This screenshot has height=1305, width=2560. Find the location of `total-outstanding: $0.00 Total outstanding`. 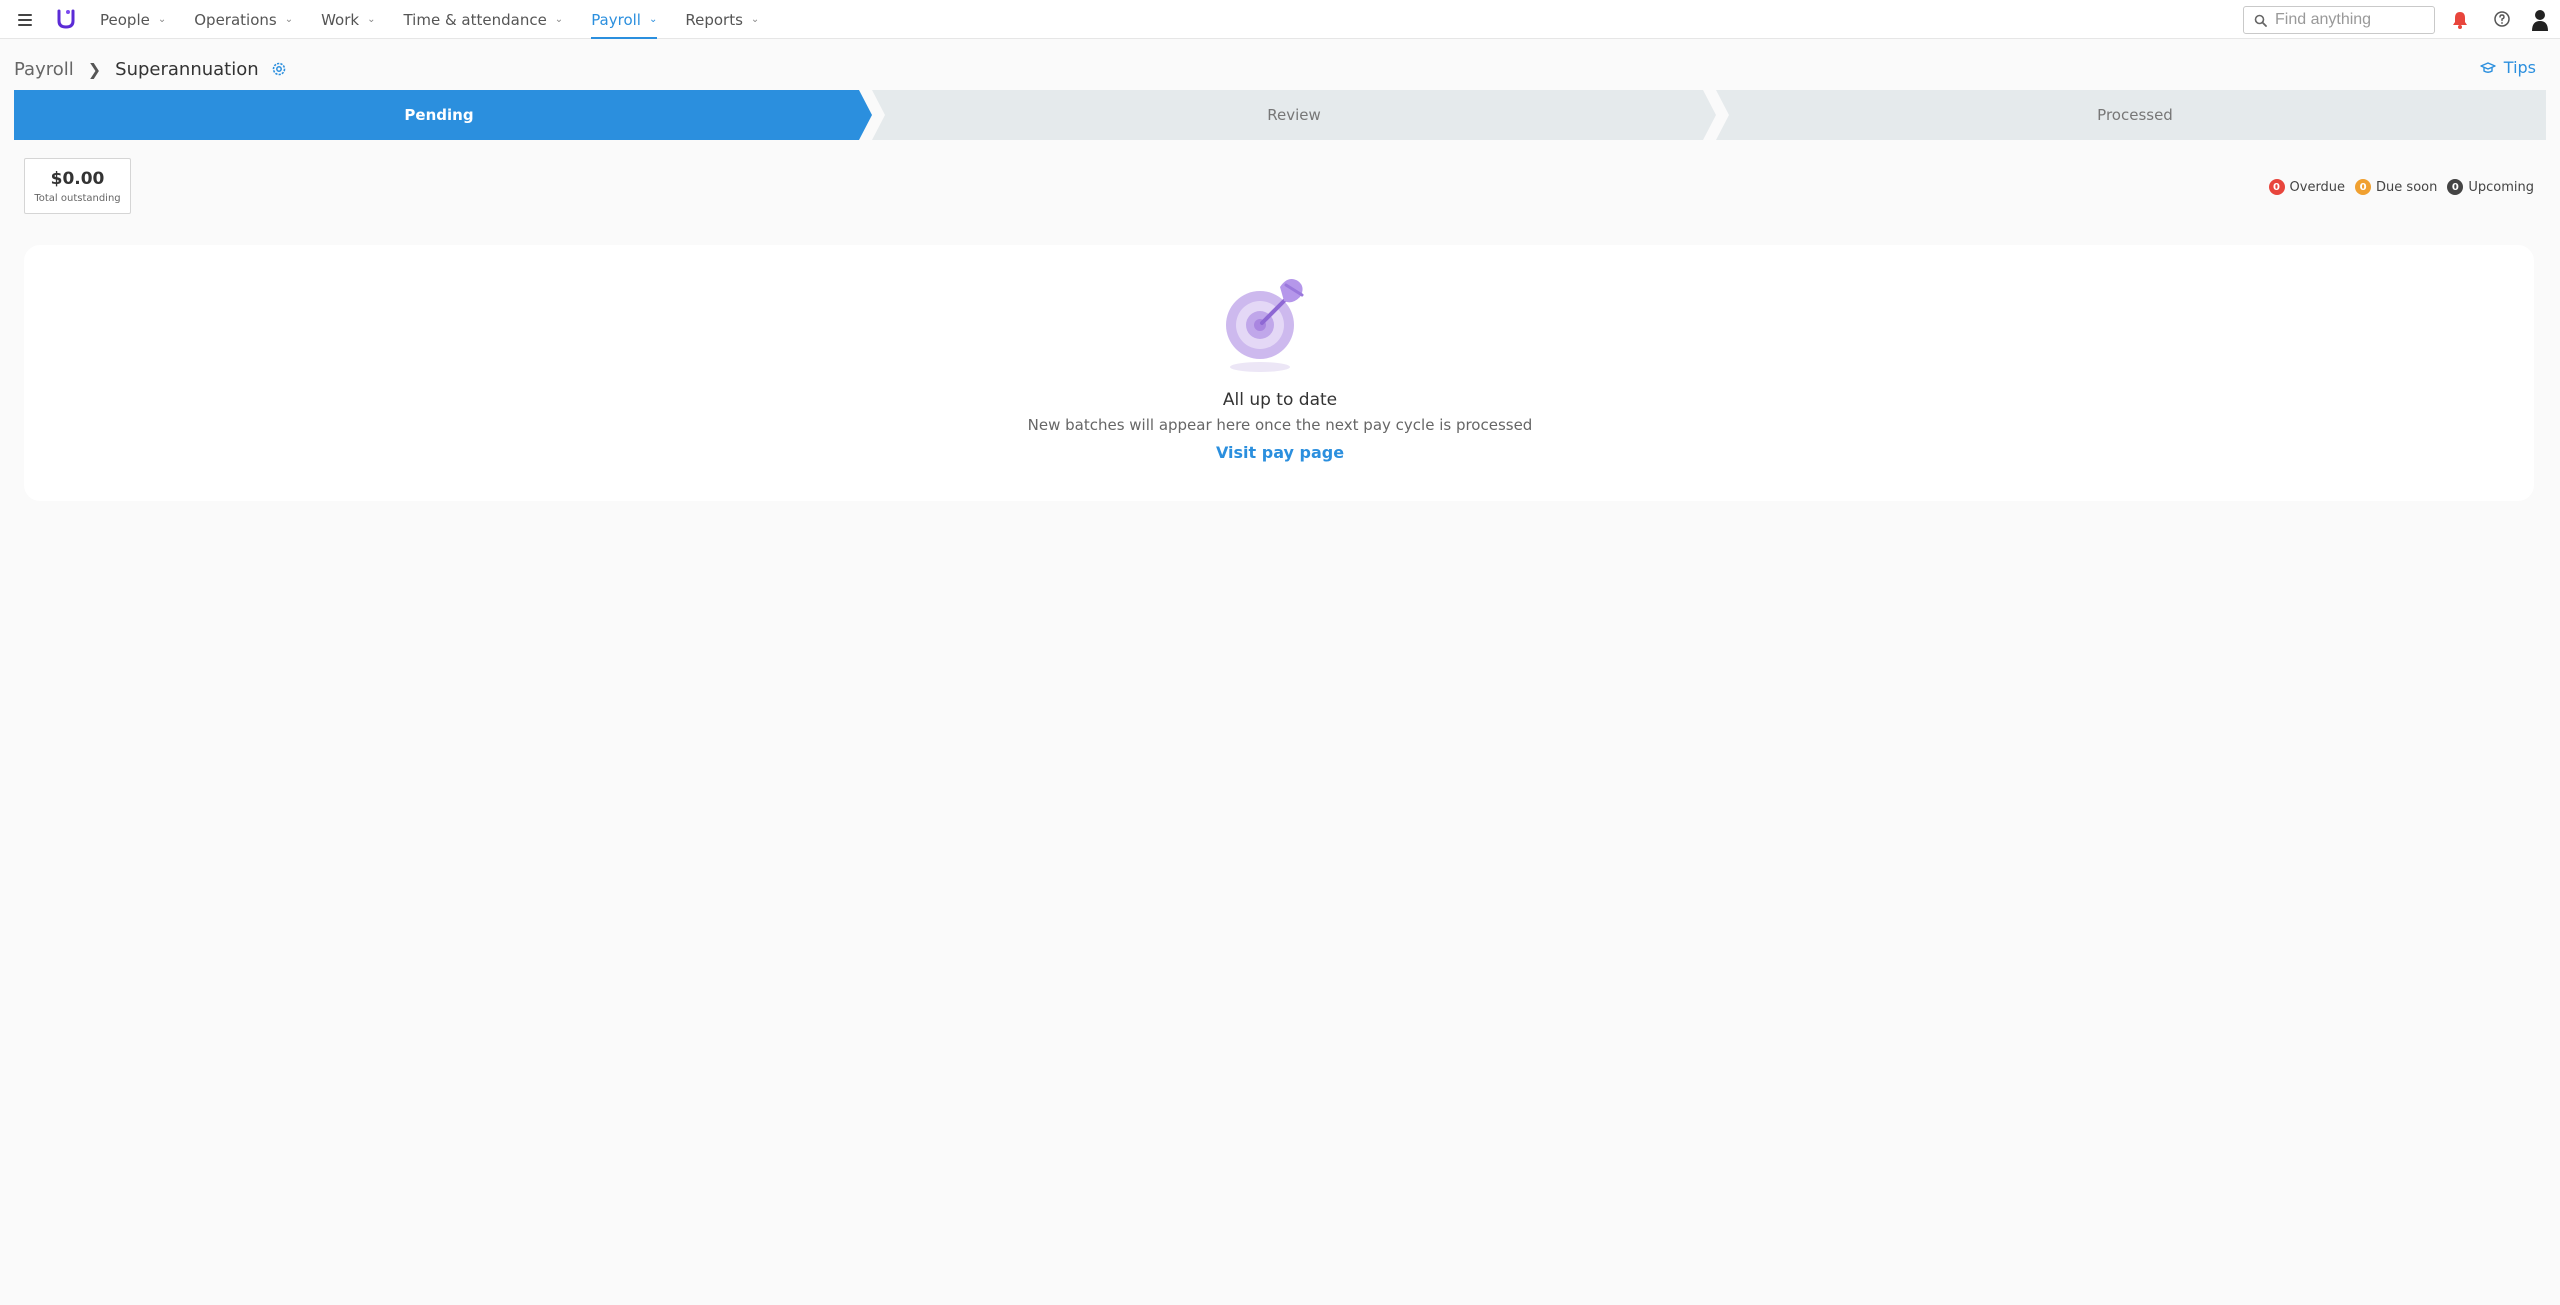

total-outstanding: $0.00 Total outstanding is located at coordinates (77, 186).